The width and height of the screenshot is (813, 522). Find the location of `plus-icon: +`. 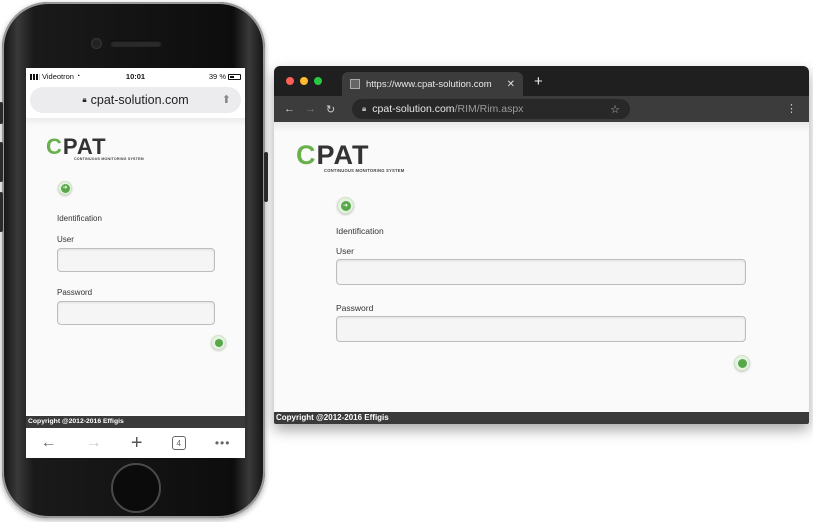

plus-icon: + is located at coordinates (137, 443).